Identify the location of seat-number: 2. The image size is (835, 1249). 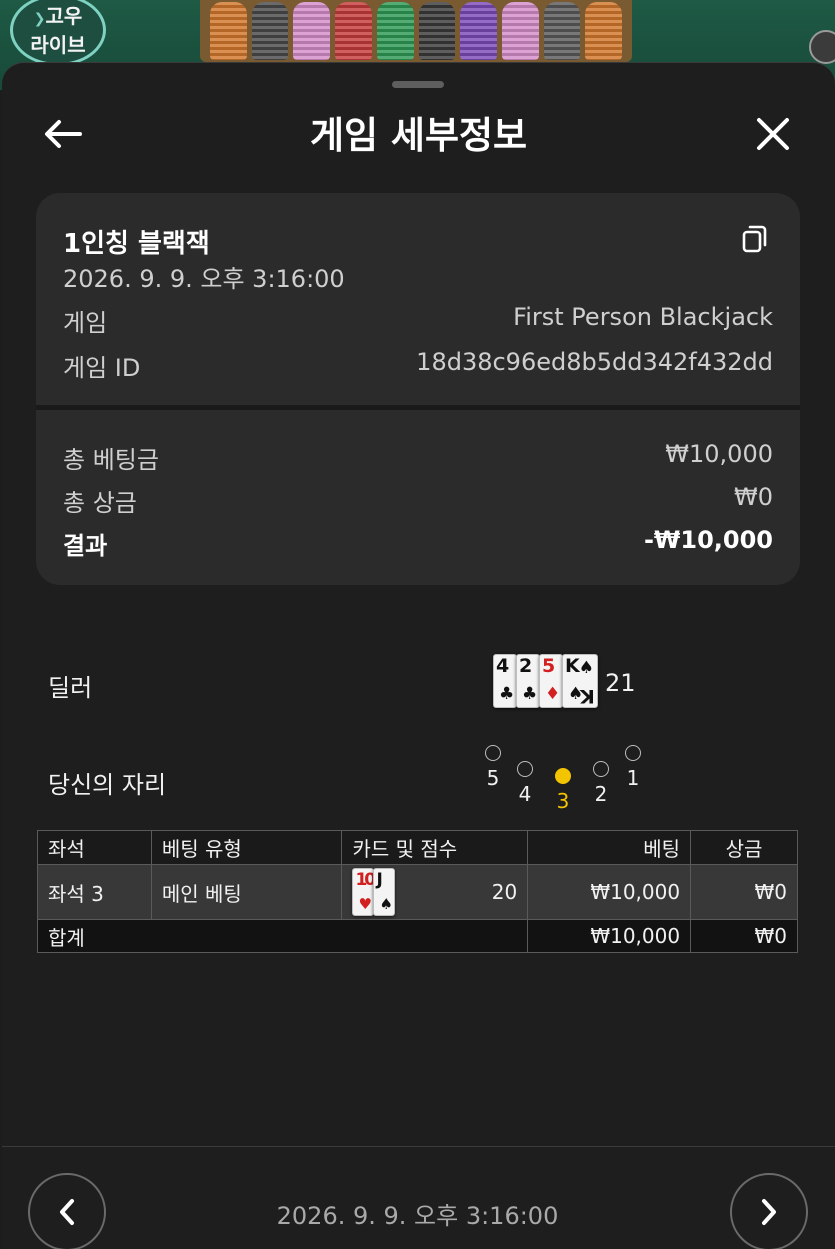
(601, 794).